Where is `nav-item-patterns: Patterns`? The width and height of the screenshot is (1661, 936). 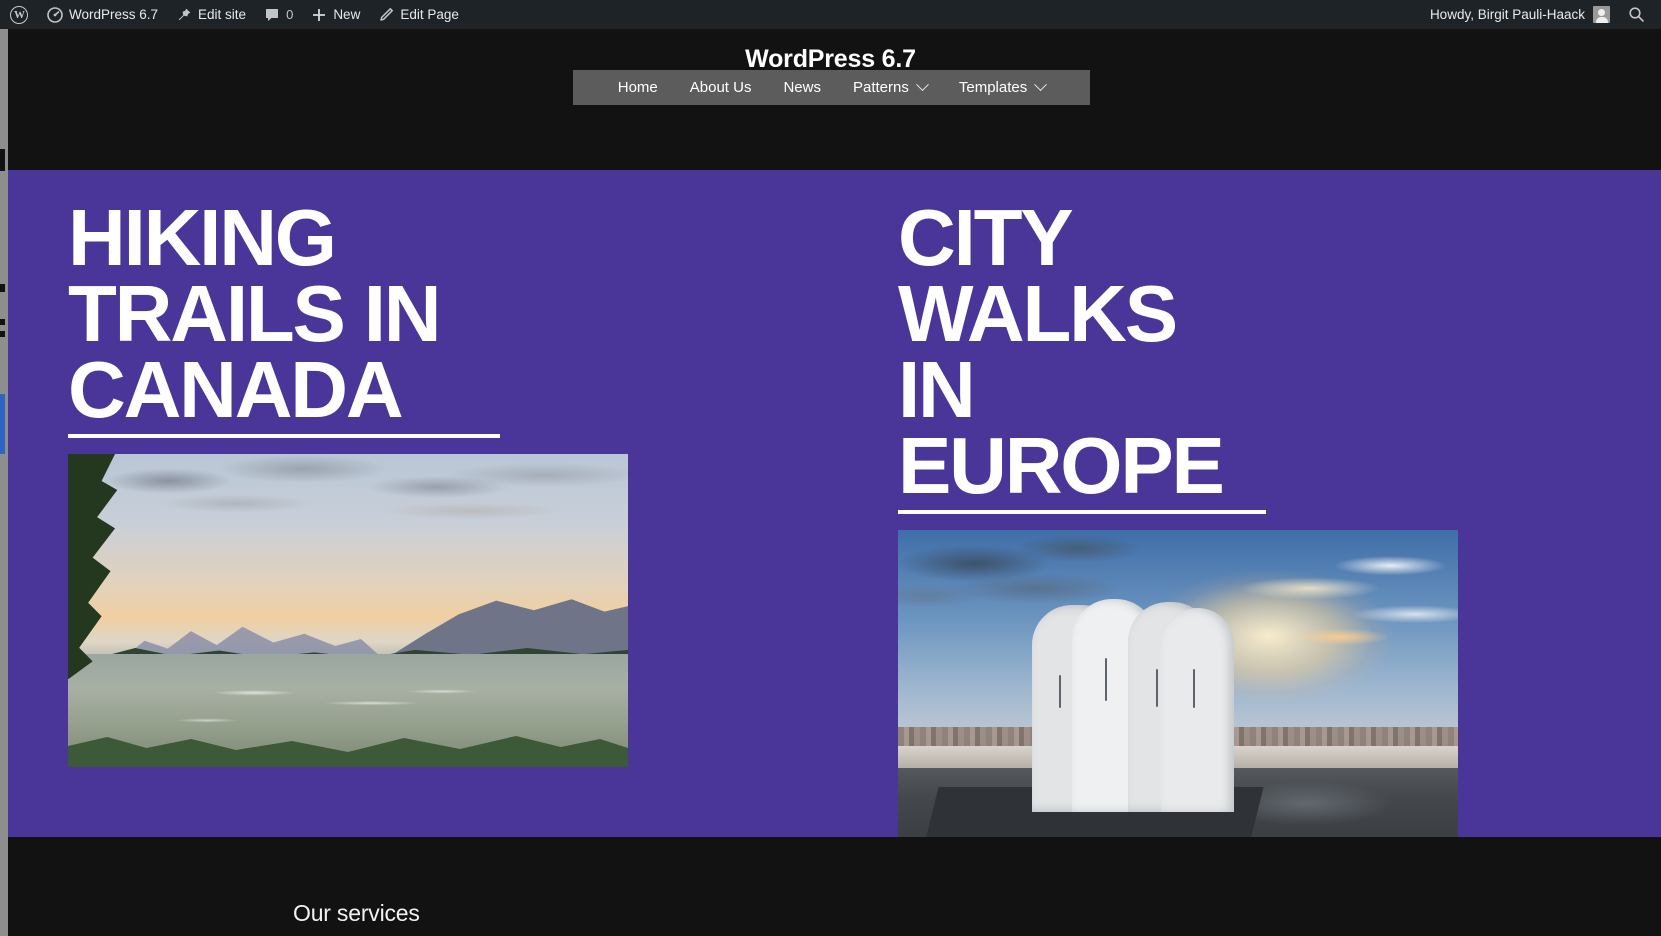
nav-item-patterns: Patterns is located at coordinates (890, 87).